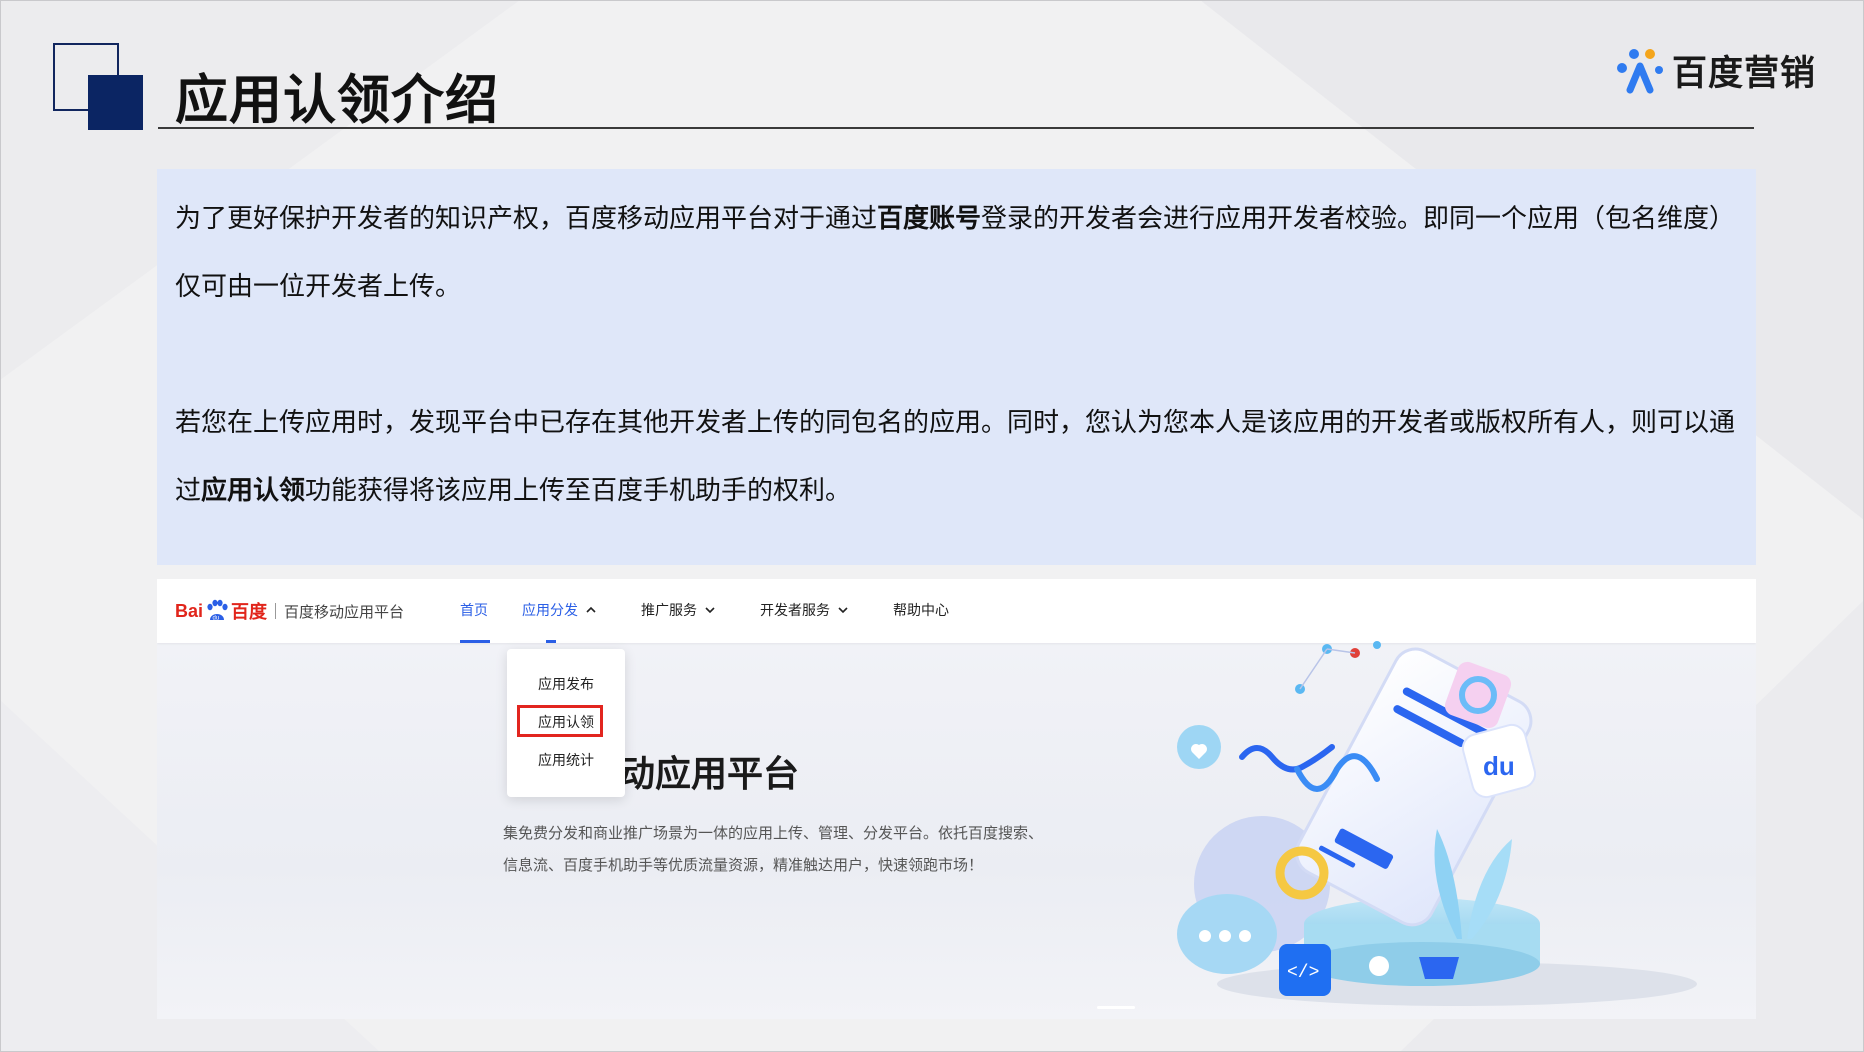 This screenshot has height=1052, width=1864. What do you see at coordinates (253, 491) in the screenshot?
I see `p2-bold-app-claim: 应用认领` at bounding box center [253, 491].